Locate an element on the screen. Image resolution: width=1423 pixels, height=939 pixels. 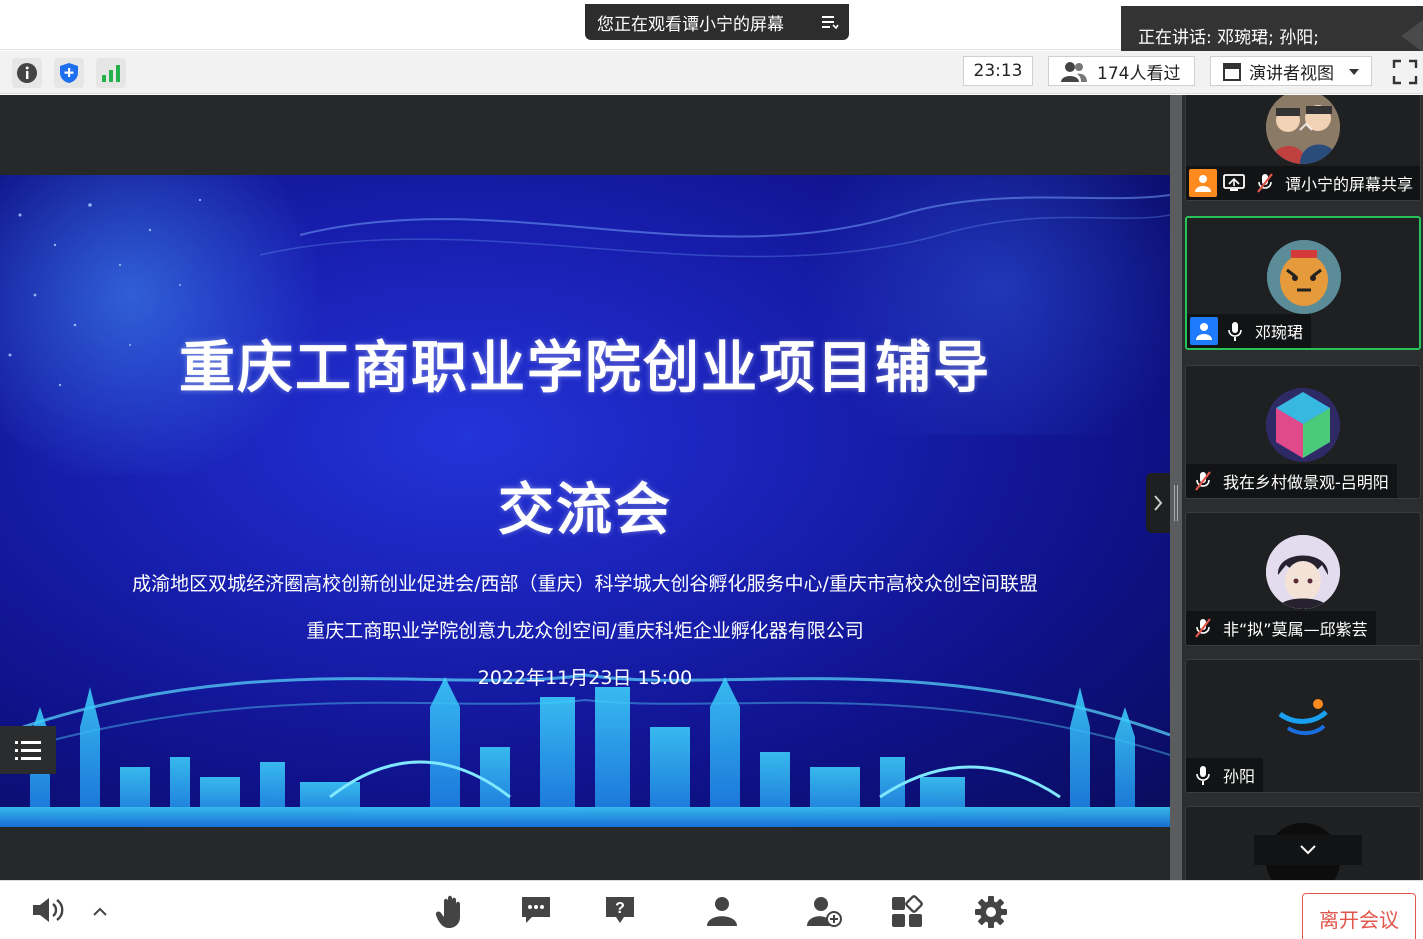
apps-button is located at coordinates (907, 915).